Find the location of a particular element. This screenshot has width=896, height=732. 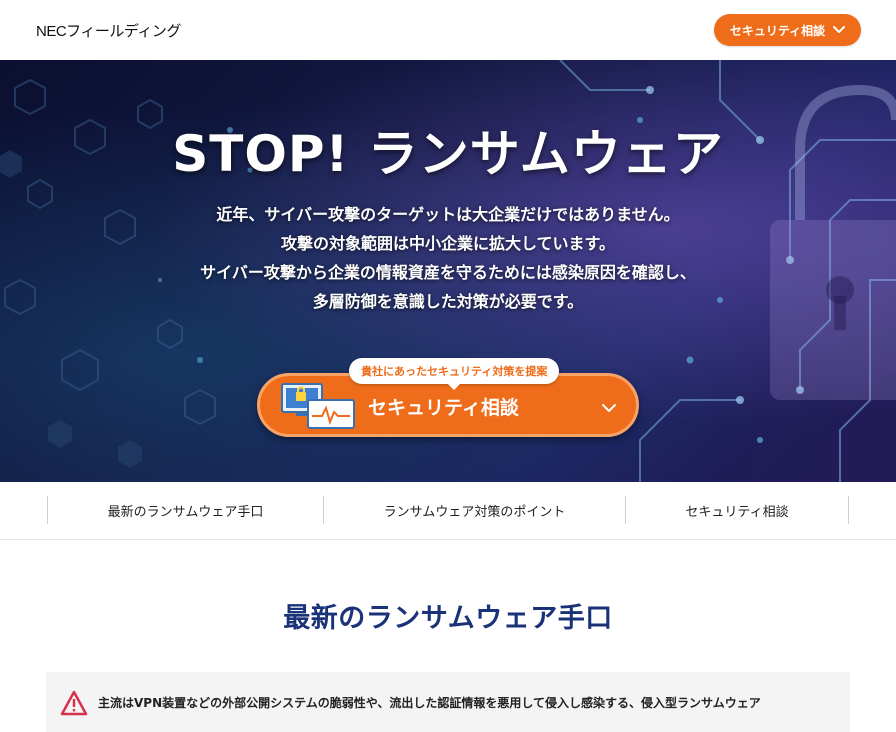

hero-cta: 貴社にあったセキュリティ対策を提案 セキュリティ相談 is located at coordinates (448, 397).